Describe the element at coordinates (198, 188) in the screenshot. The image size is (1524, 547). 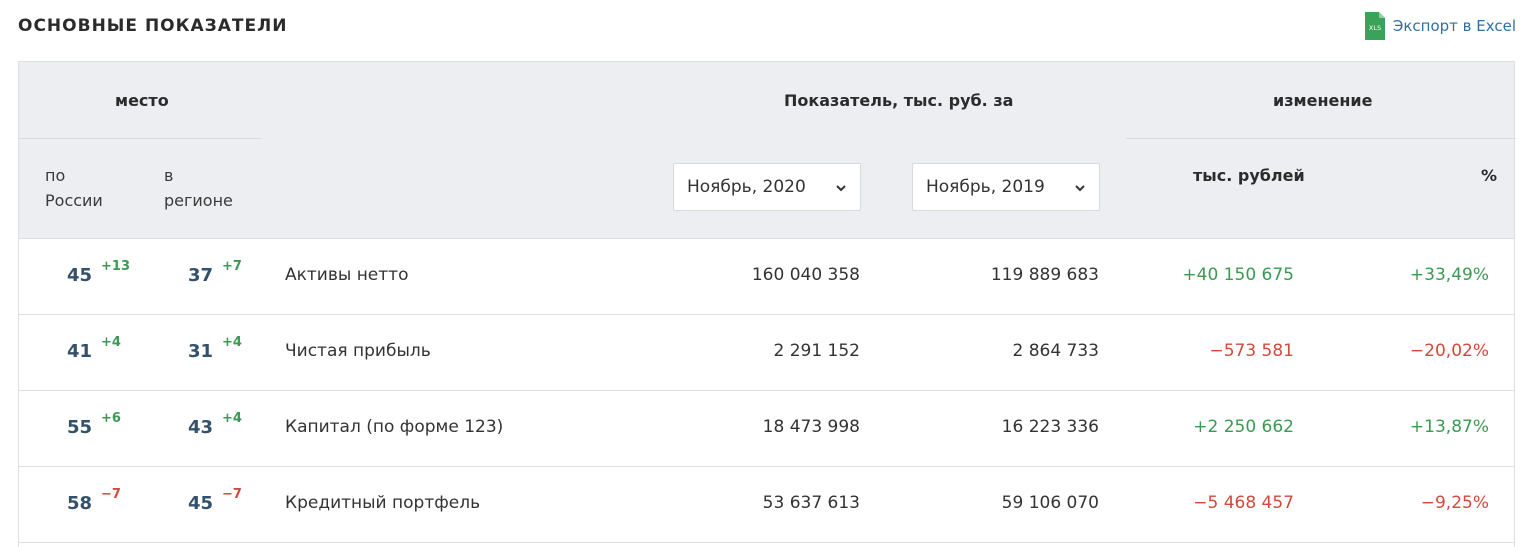
I see `header-place-region: в регионе` at that location.